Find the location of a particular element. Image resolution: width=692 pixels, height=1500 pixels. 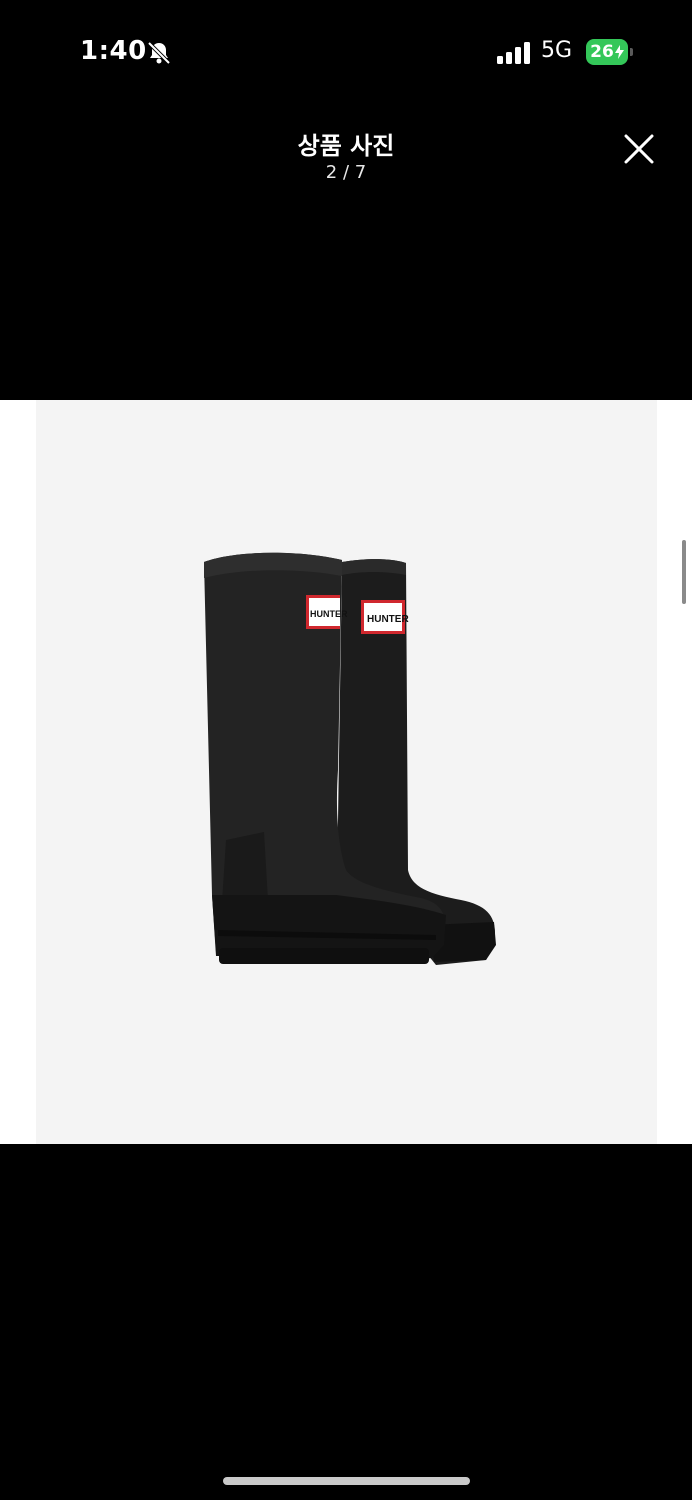

close-icon is located at coordinates (639, 149).